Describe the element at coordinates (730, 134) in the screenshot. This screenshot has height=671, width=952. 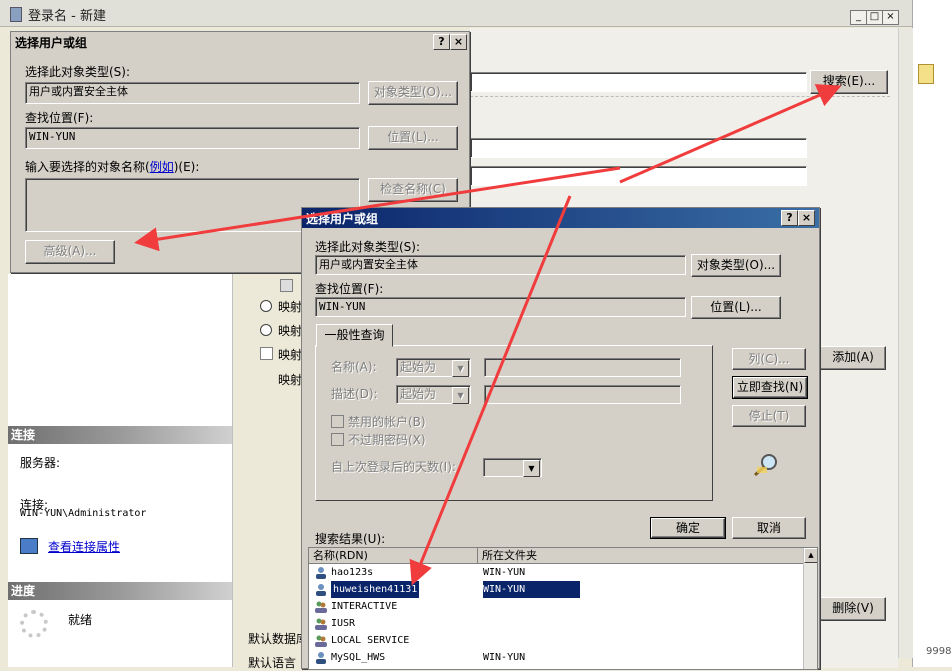
I see `arrow-to-search` at that location.